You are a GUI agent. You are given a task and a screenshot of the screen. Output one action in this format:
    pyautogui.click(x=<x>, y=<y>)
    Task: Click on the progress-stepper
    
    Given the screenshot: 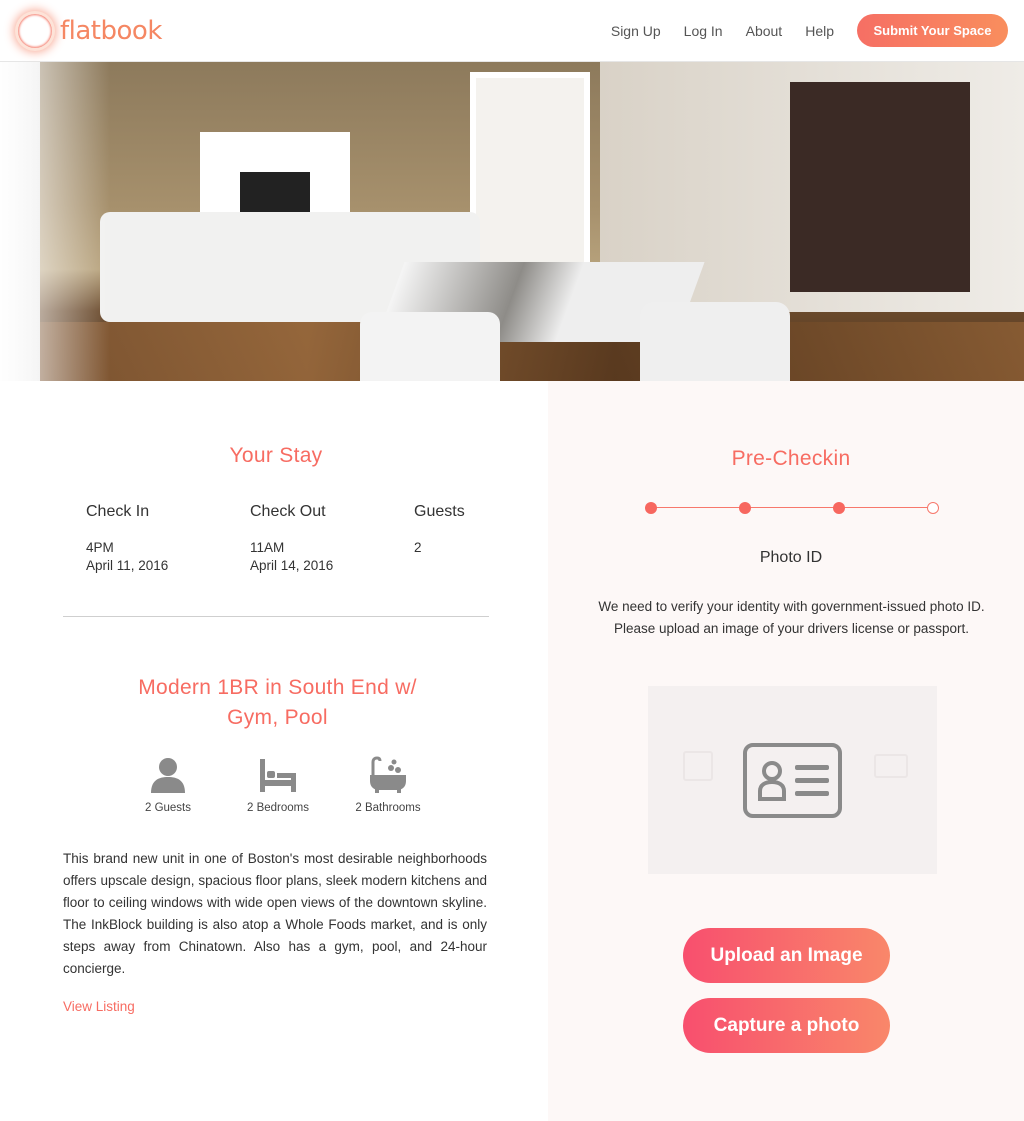 What is the action you would take?
    pyautogui.click(x=792, y=508)
    